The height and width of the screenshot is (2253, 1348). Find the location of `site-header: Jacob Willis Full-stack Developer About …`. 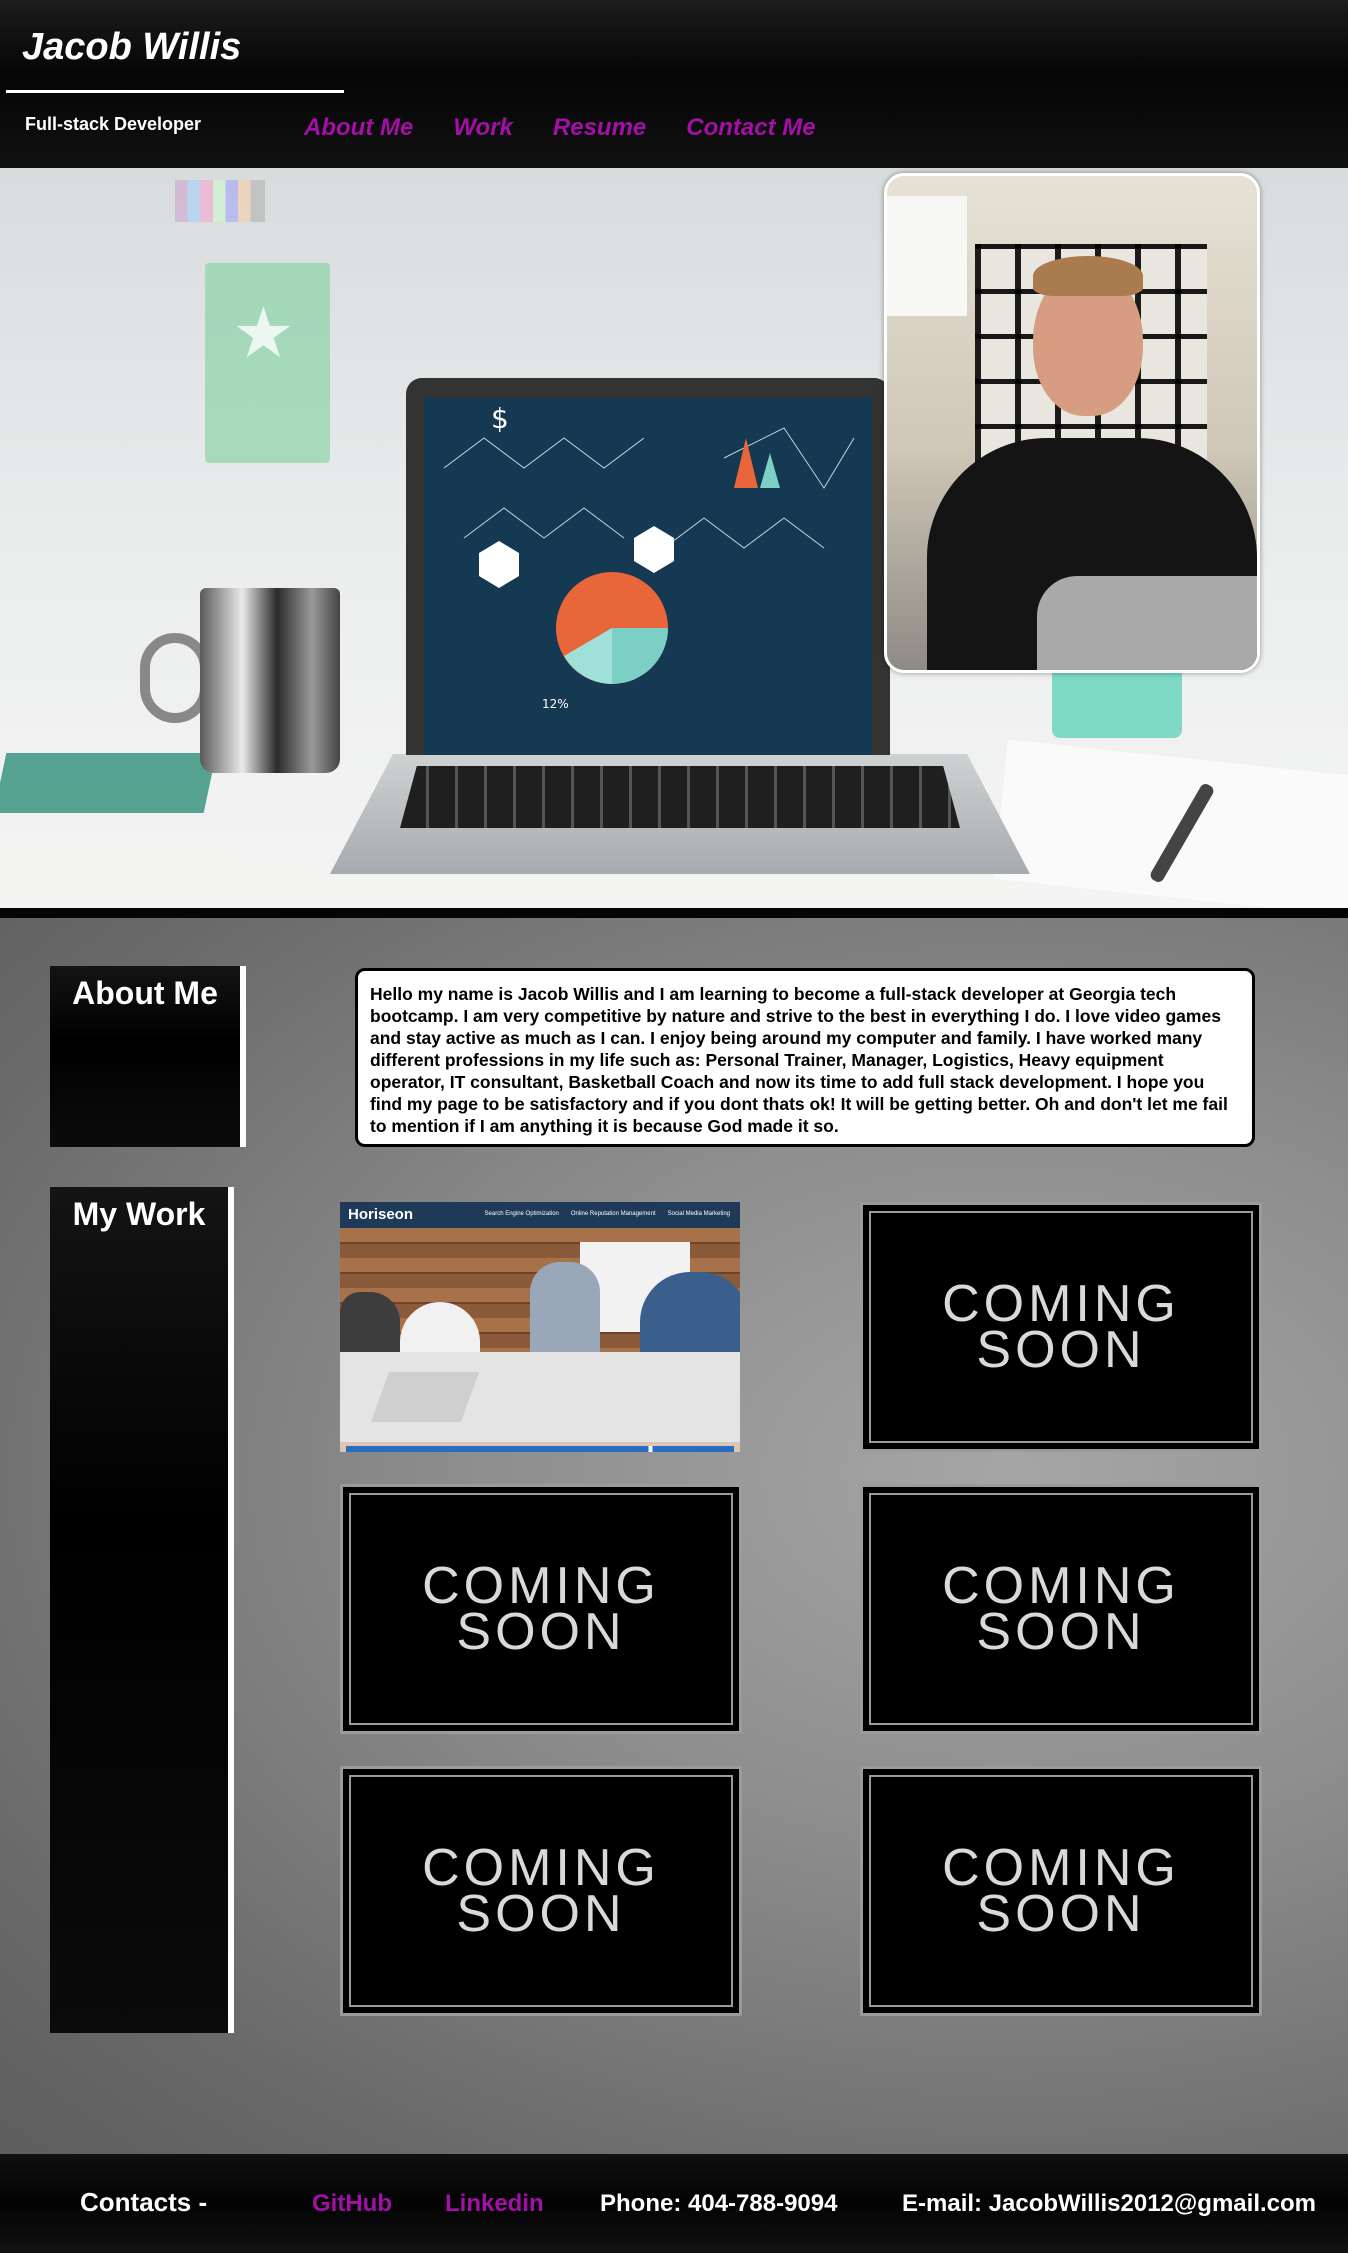

site-header: Jacob Willis Full-stack Developer About … is located at coordinates (674, 84).